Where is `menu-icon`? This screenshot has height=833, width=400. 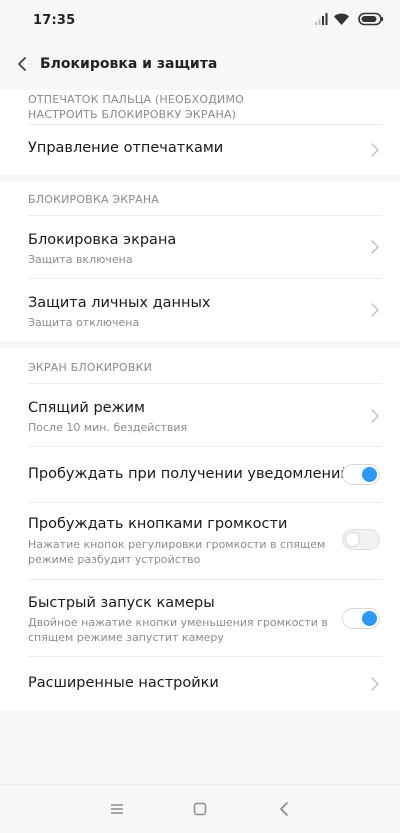
menu-icon is located at coordinates (117, 809).